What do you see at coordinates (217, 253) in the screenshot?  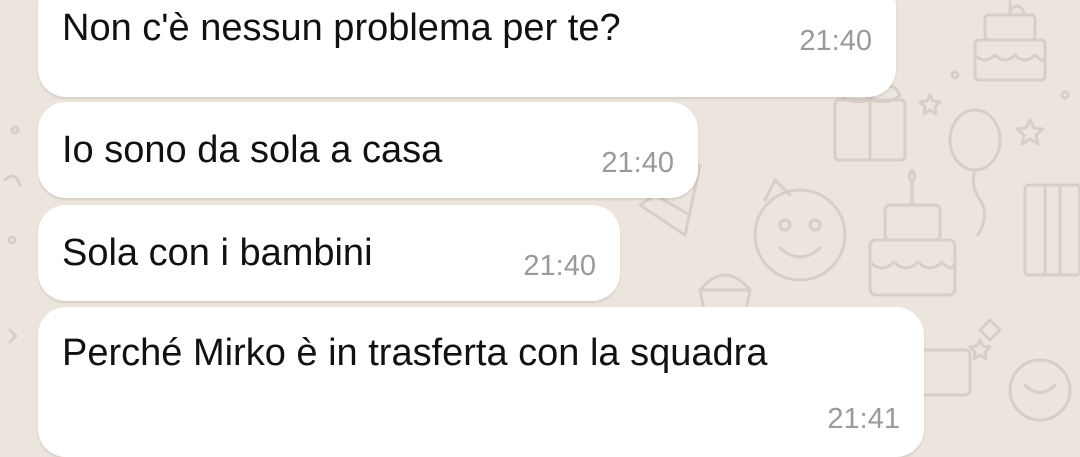 I see `message-text: Sola con i bambini` at bounding box center [217, 253].